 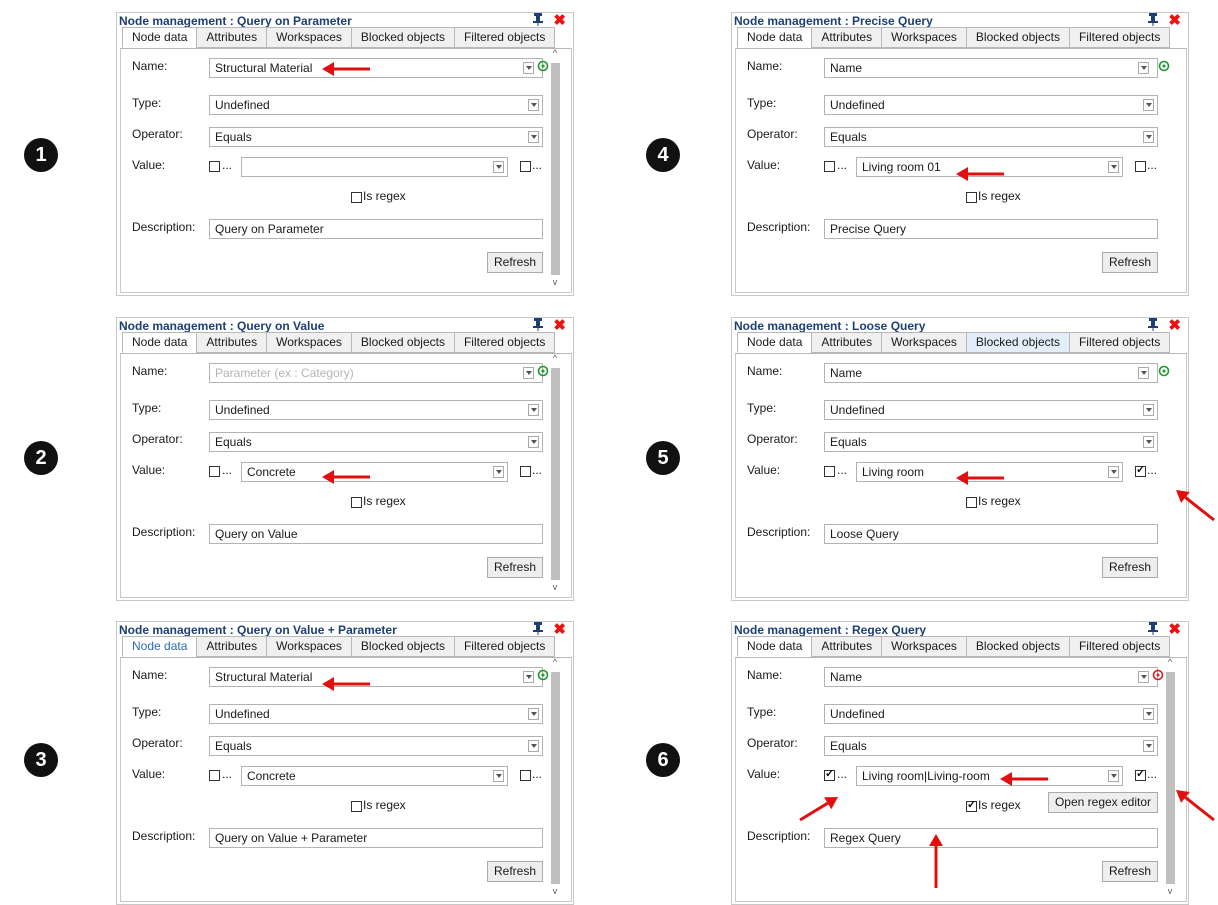 I want to click on description-input: Regex Query, so click(x=991, y=838).